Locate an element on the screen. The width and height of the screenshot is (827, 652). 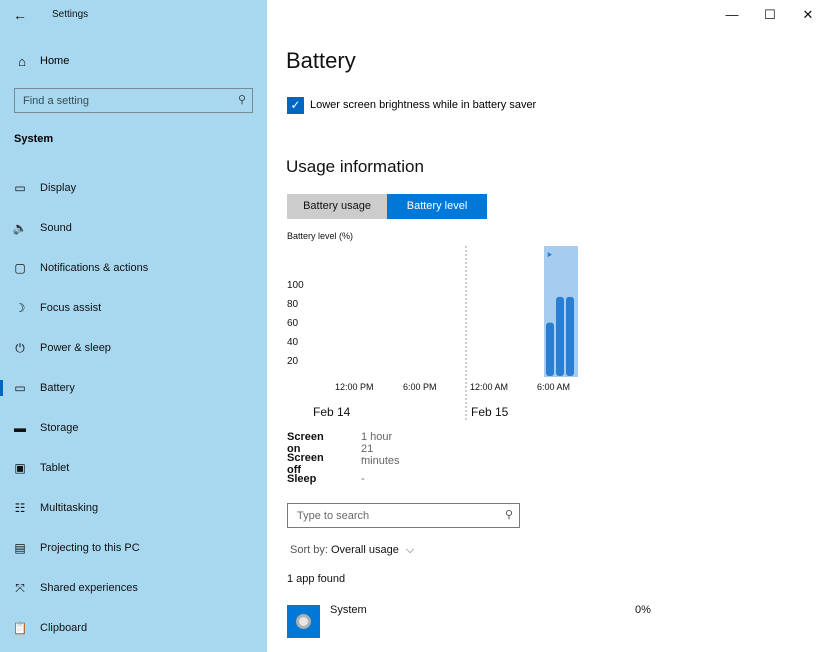
date-label: Feb 14 is located at coordinates (332, 412).